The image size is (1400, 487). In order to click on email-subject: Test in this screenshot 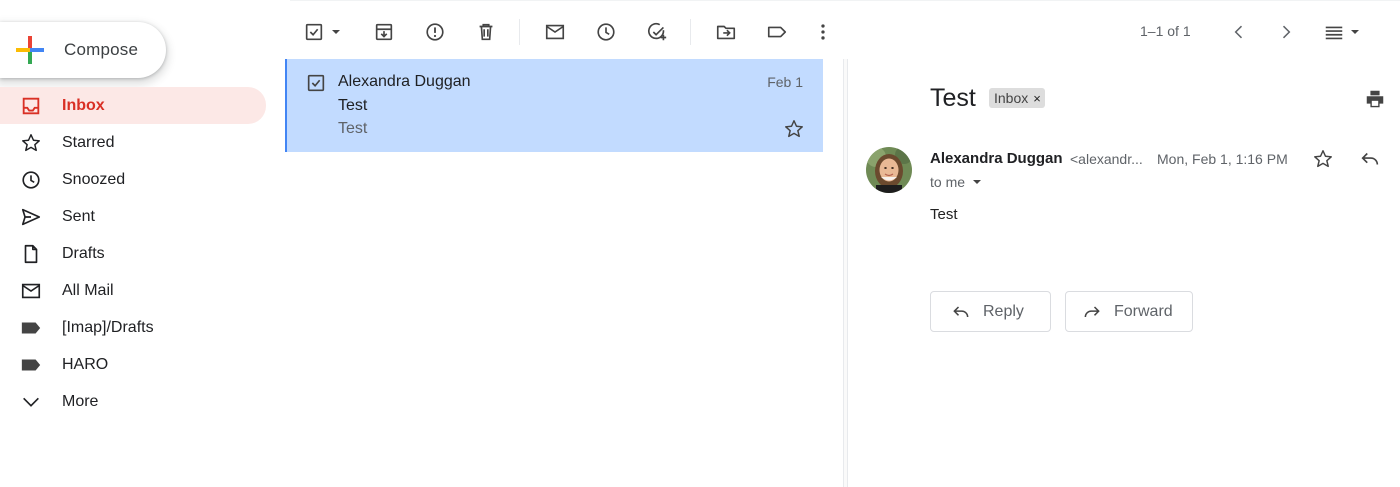, I will do `click(953, 98)`.